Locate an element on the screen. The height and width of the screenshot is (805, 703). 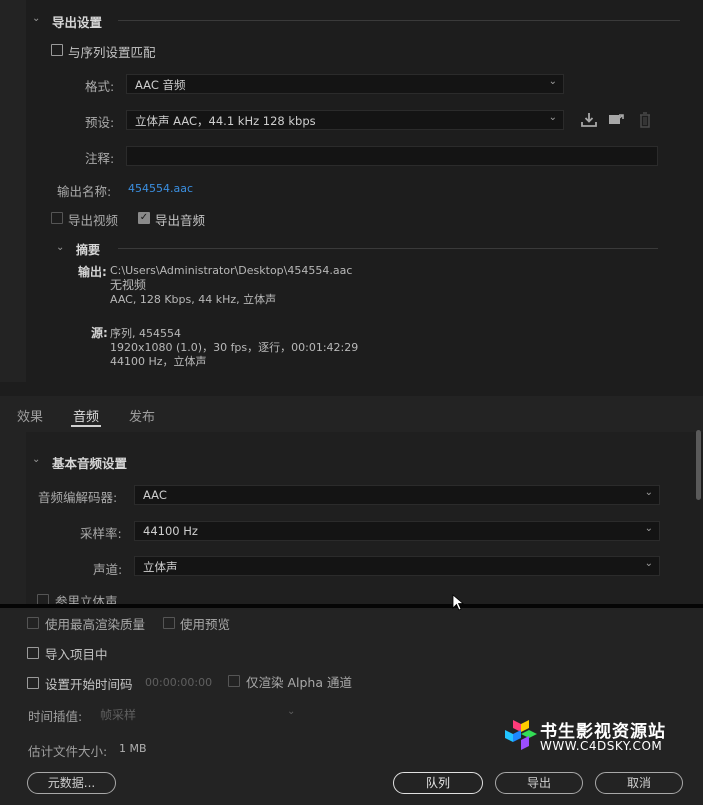
preset-dropdown: 立体声 AAC，44.1 kHz 128 kbps ⌄ is located at coordinates (345, 120).